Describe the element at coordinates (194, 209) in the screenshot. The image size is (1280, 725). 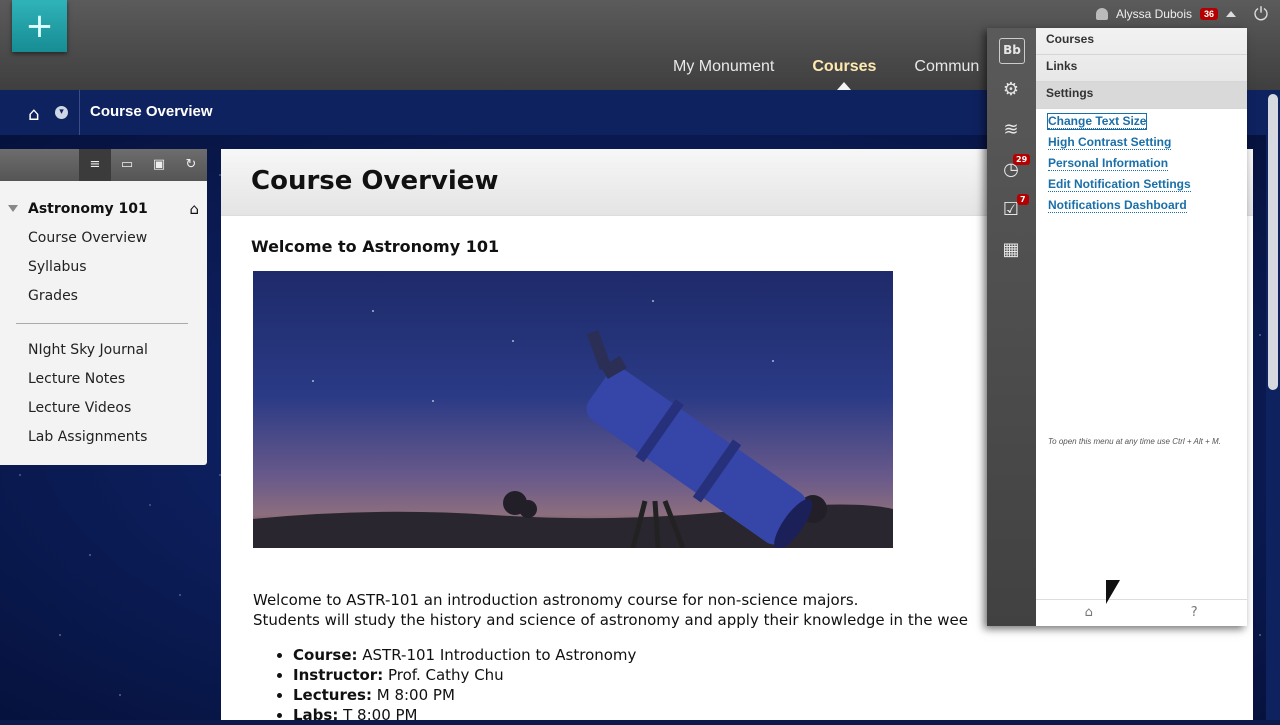
I see `course-home-icon: ⌂` at that location.